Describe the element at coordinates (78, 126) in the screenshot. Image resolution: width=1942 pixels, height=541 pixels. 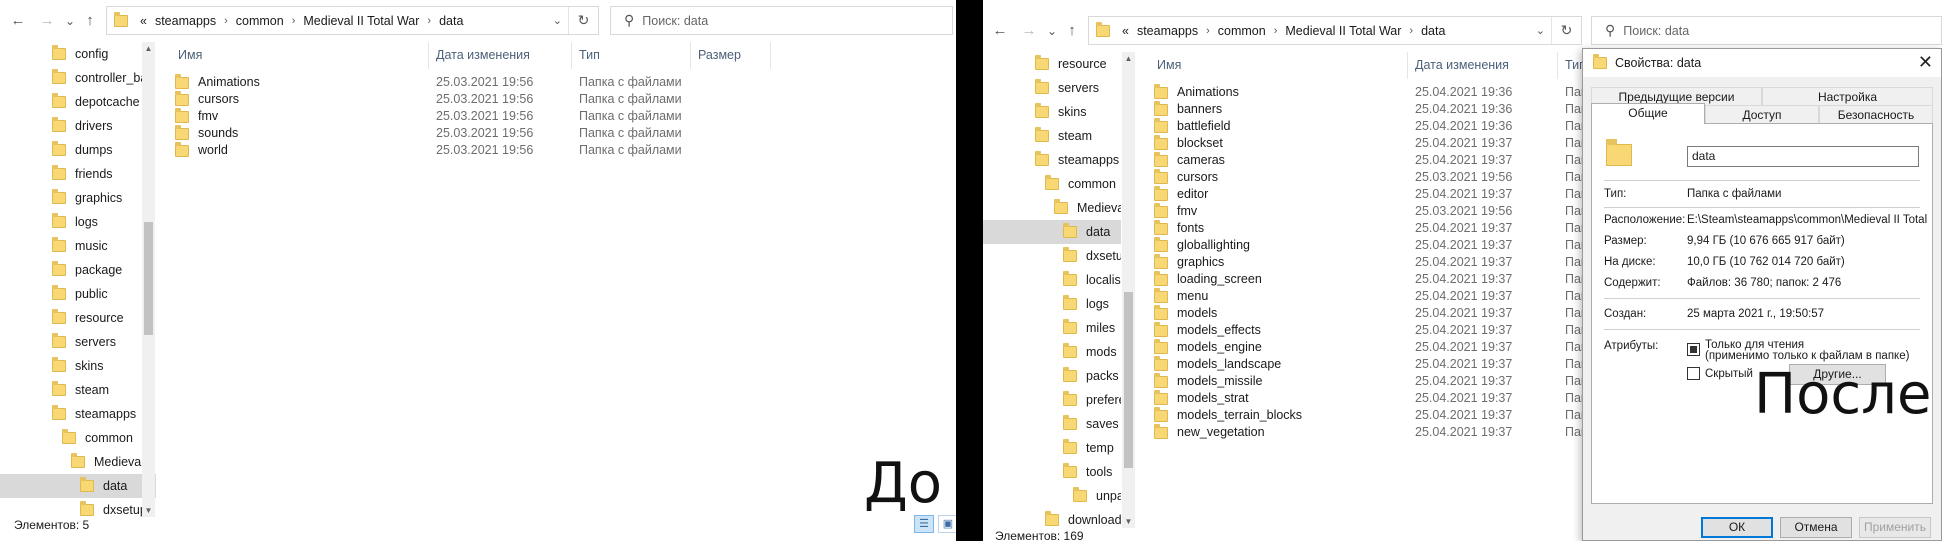
I see `tree-item: drivers` at that location.